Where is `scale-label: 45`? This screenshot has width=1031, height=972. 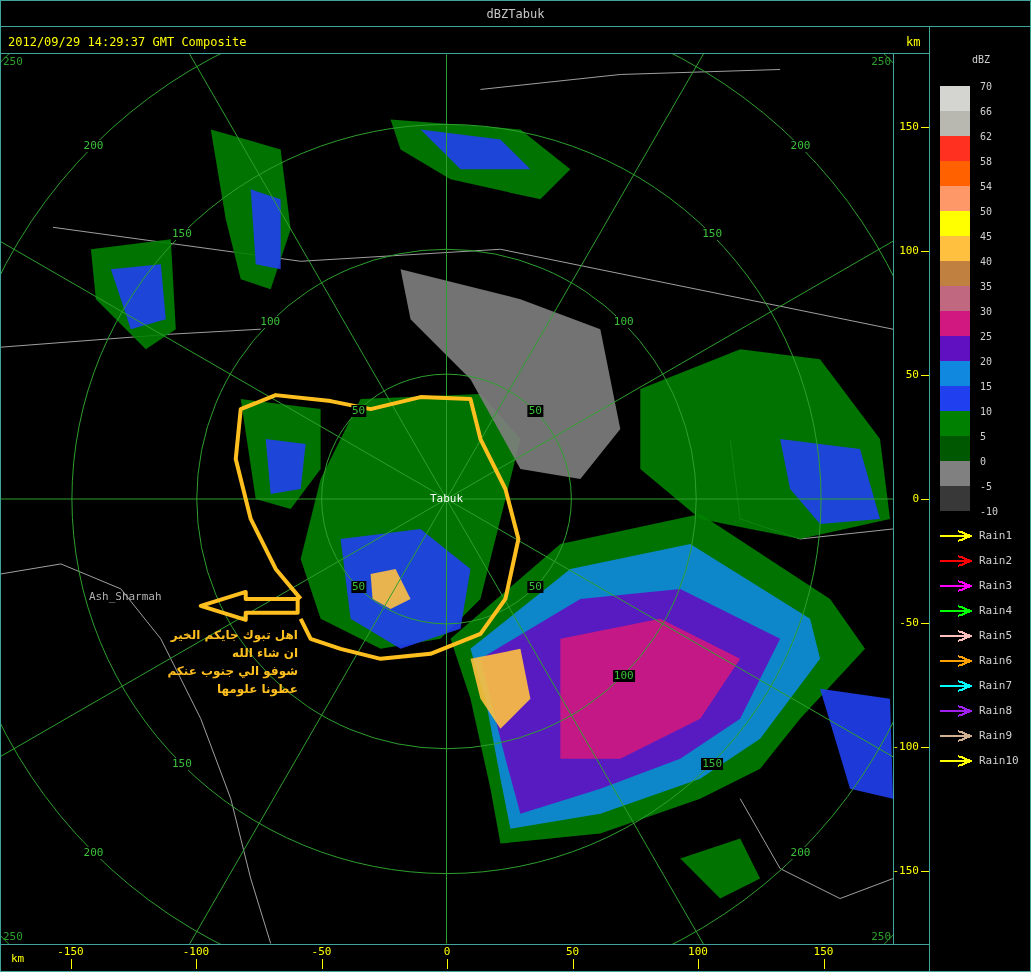 scale-label: 45 is located at coordinates (986, 236).